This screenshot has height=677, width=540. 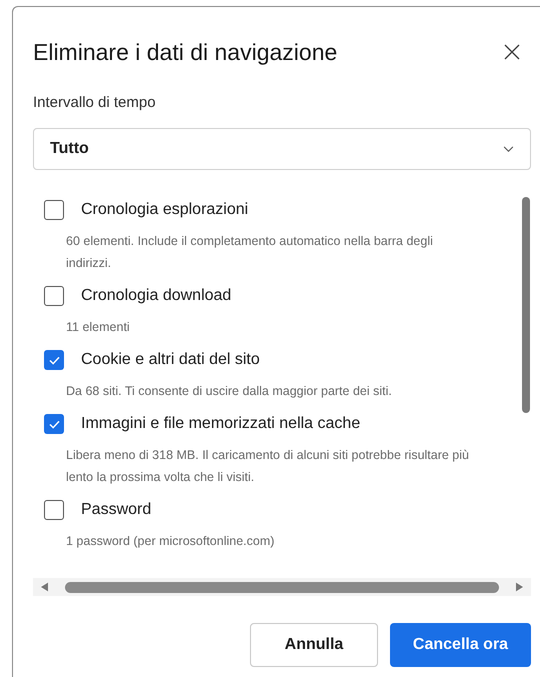 I want to click on option-description: 1 password (per microsoftonline.com), so click(x=171, y=541).